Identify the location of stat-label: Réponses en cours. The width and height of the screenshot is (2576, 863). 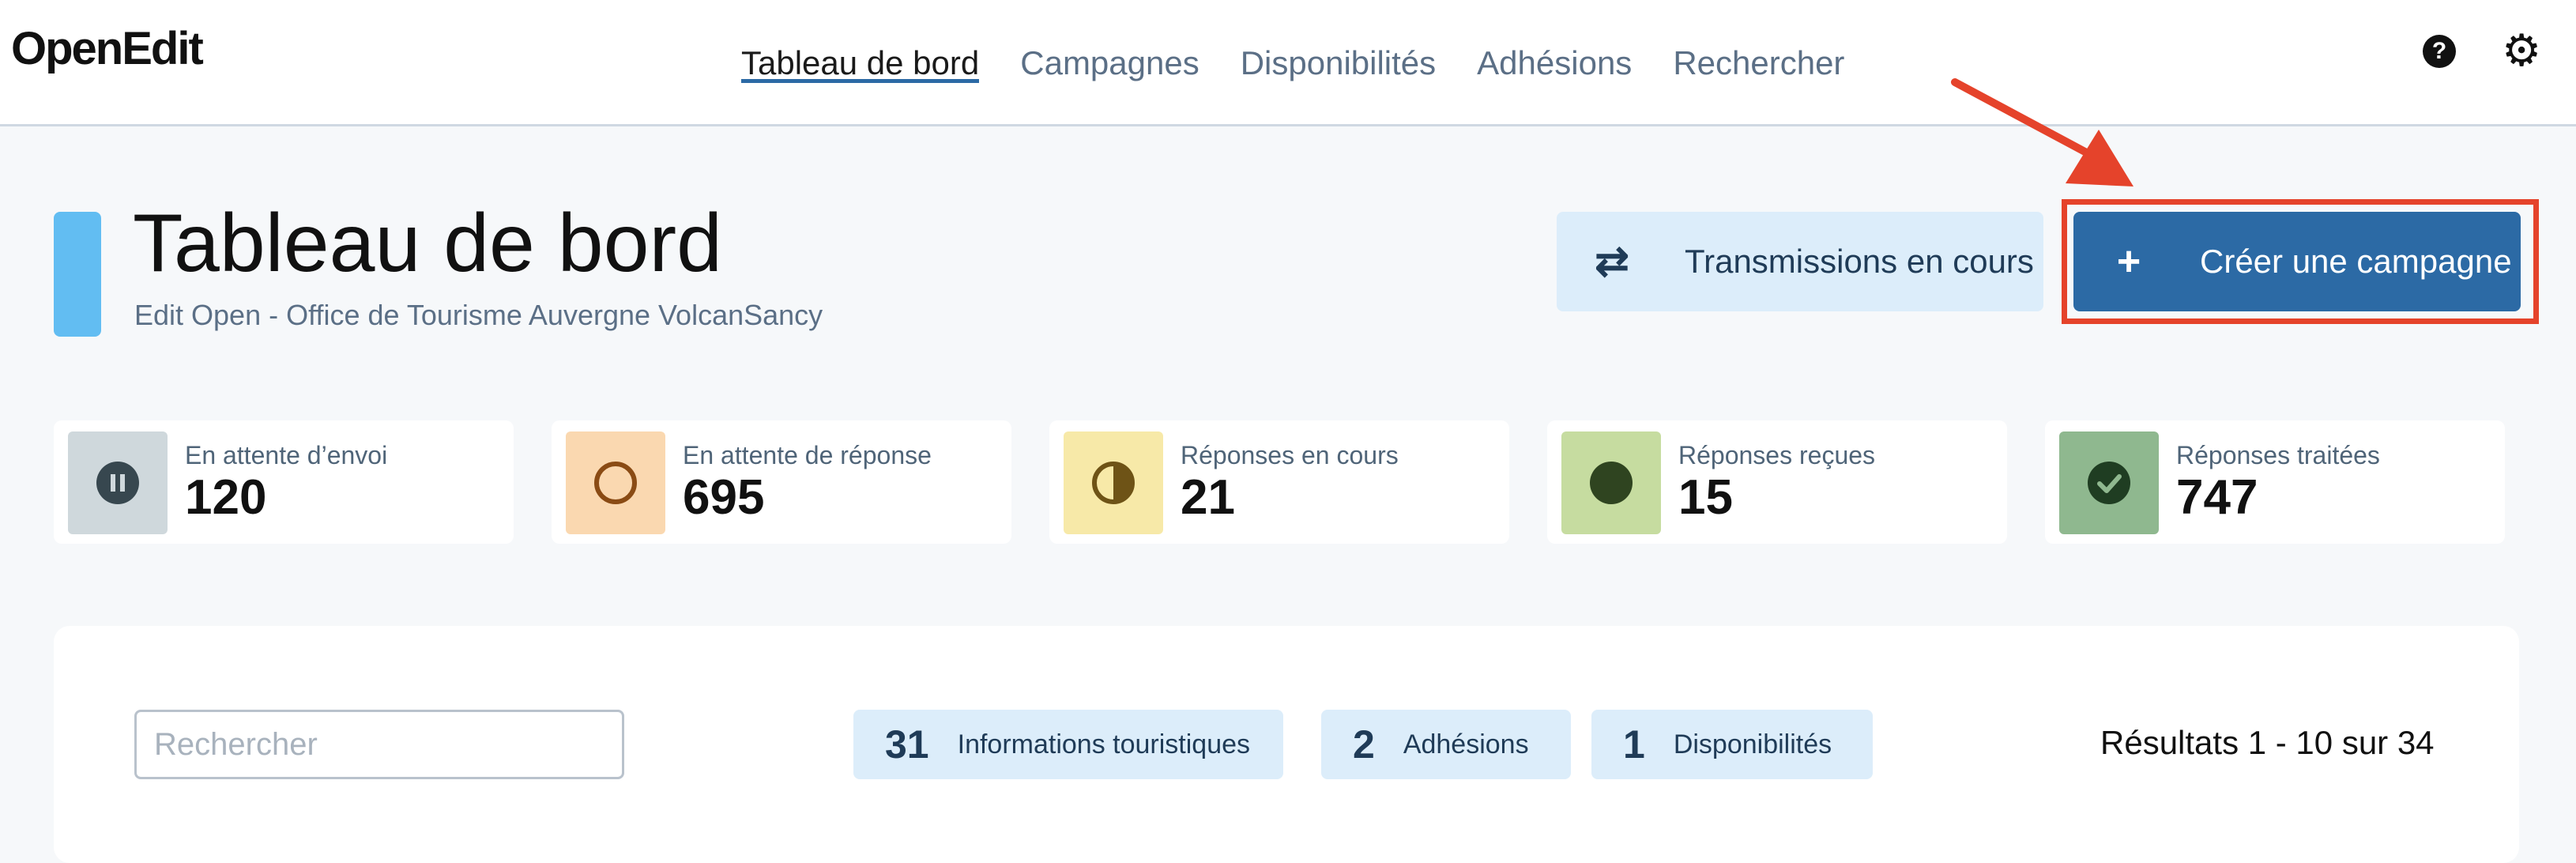
(1290, 455).